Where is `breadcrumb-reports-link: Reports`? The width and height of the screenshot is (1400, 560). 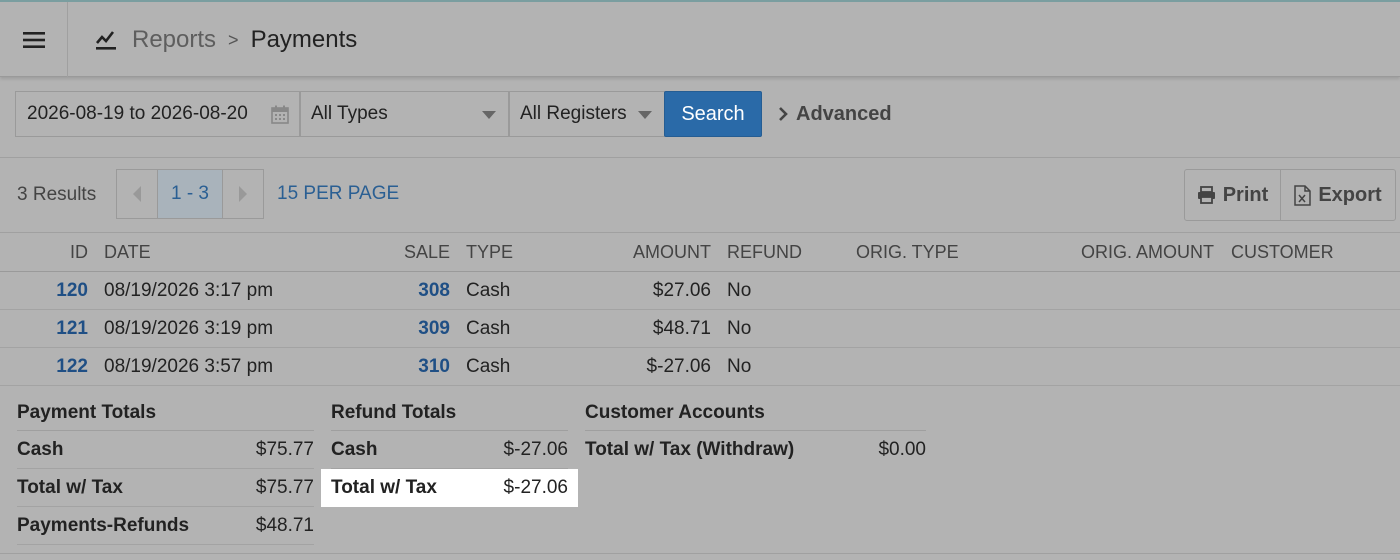
breadcrumb-reports-link: Reports is located at coordinates (174, 40).